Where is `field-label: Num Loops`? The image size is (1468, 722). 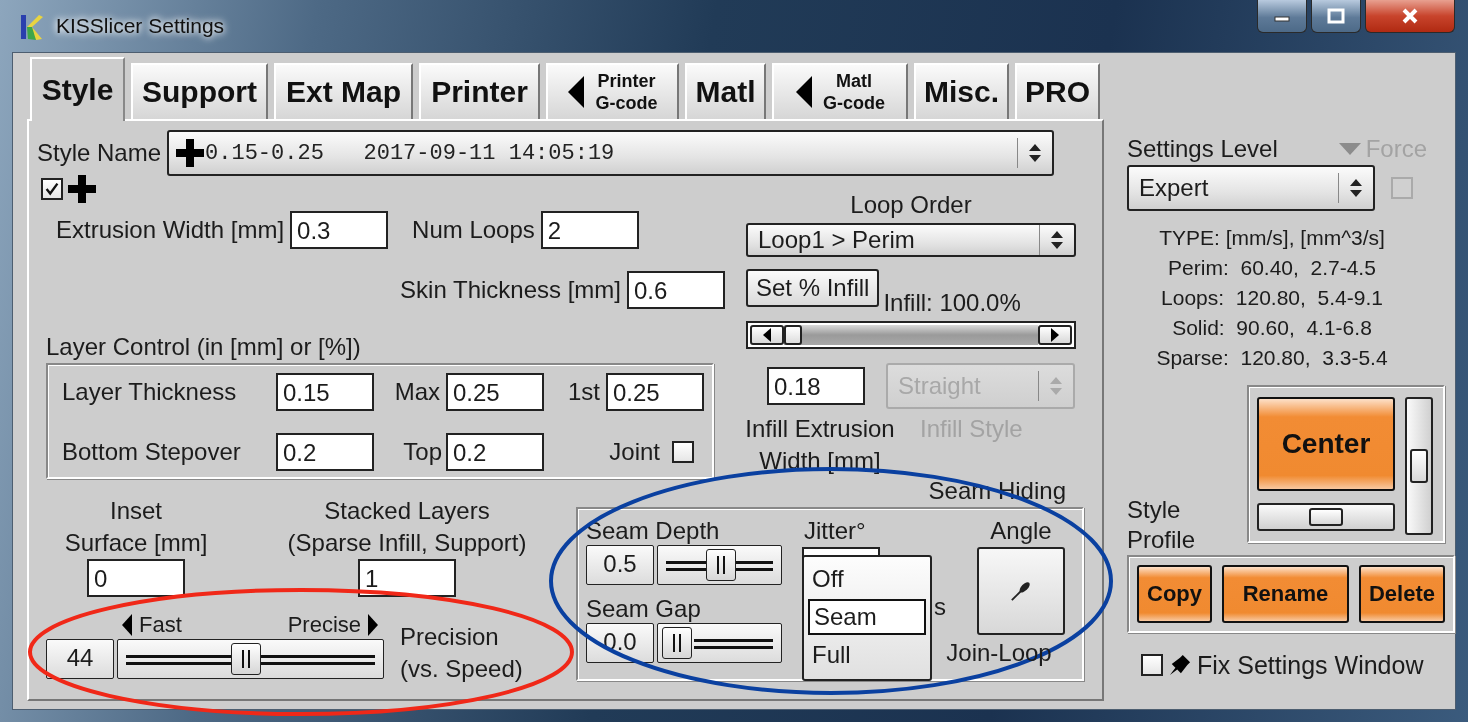
field-label: Num Loops is located at coordinates (473, 230).